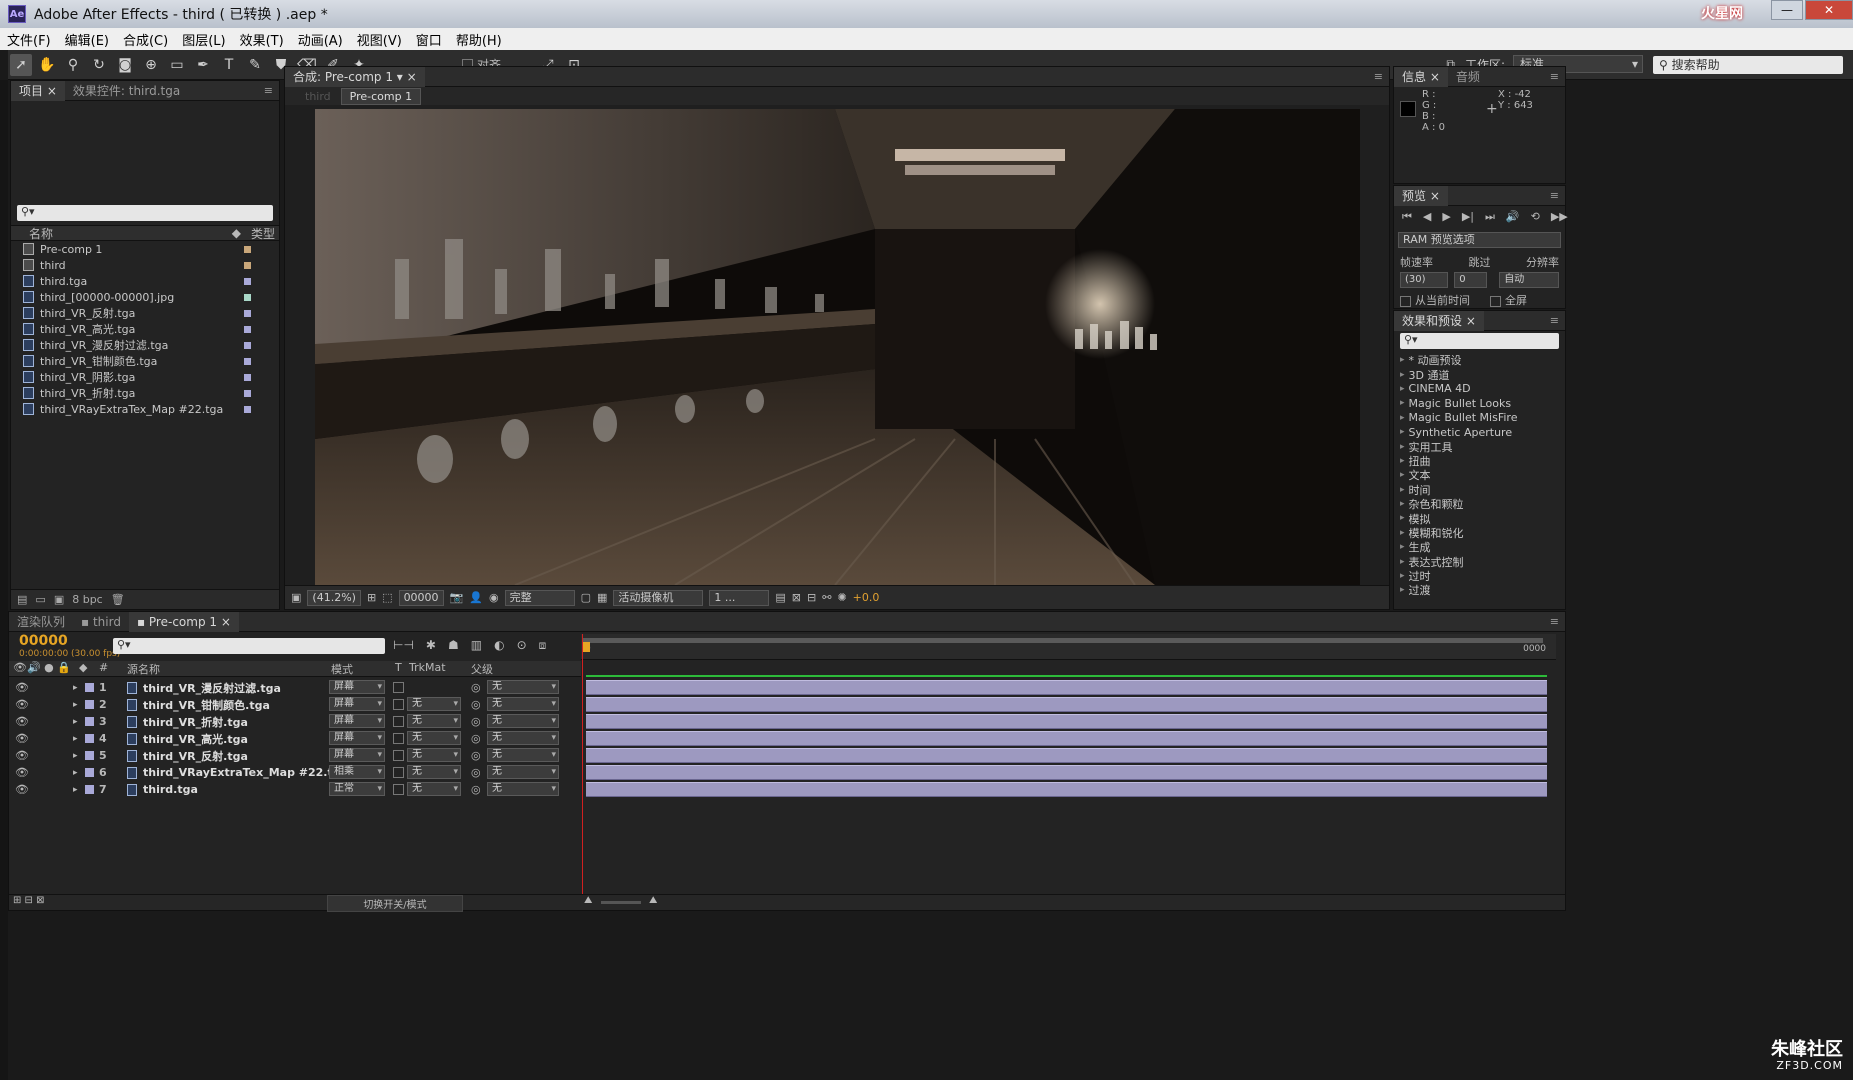 This screenshot has width=1853, height=1080. I want to click on trash-icon: 🗑, so click(118, 599).